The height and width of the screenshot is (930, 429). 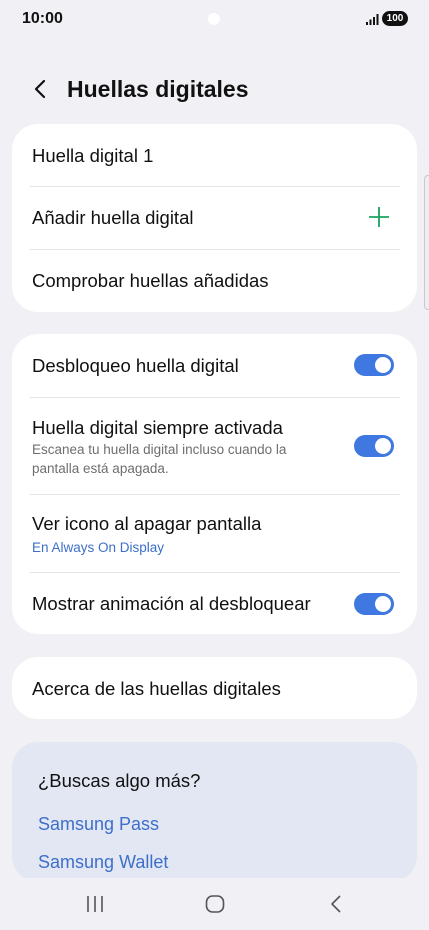 I want to click on camera-cutout, so click(x=214, y=19).